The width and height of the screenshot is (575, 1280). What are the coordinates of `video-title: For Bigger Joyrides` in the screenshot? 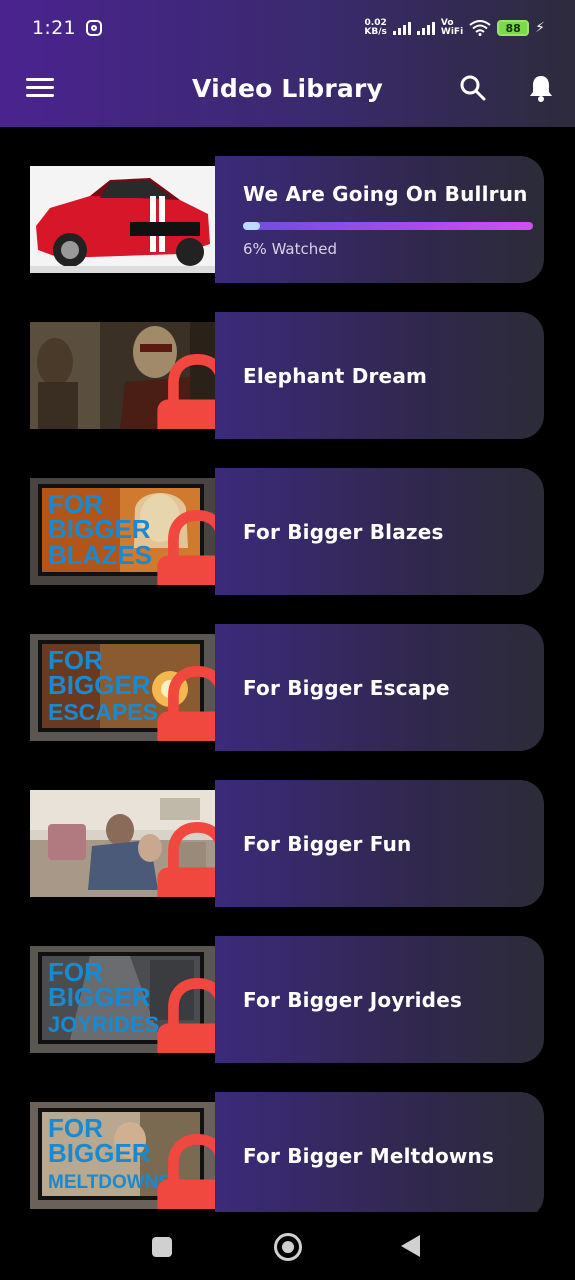 It's located at (353, 999).